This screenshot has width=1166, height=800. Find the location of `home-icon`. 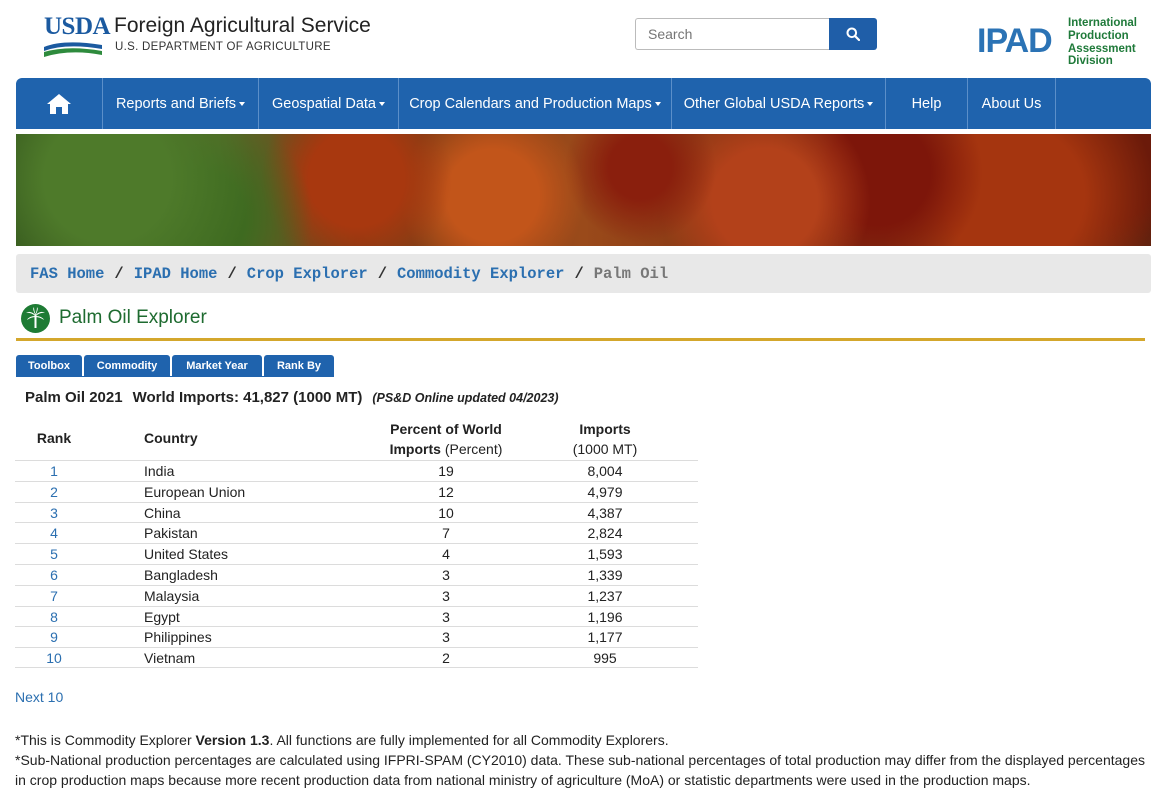

home-icon is located at coordinates (59, 103).